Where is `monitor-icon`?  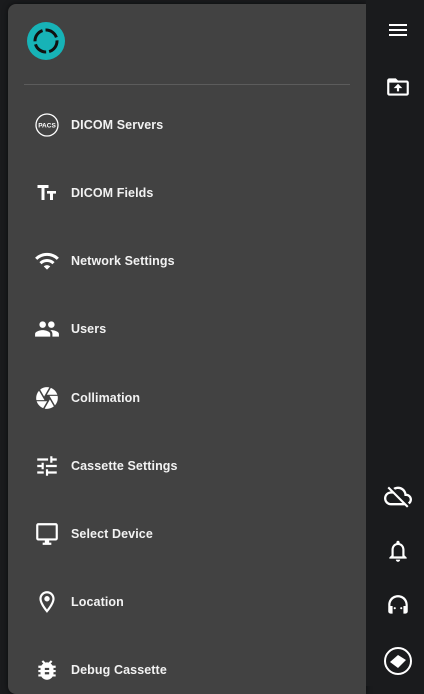
monitor-icon is located at coordinates (47, 534).